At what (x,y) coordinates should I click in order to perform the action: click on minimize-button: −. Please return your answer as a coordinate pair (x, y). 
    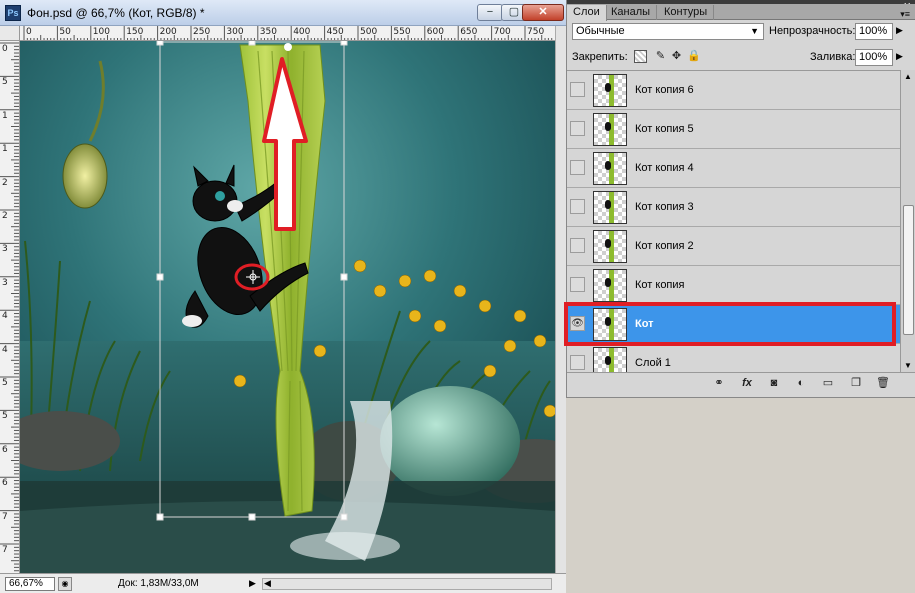
    Looking at the image, I should click on (490, 12).